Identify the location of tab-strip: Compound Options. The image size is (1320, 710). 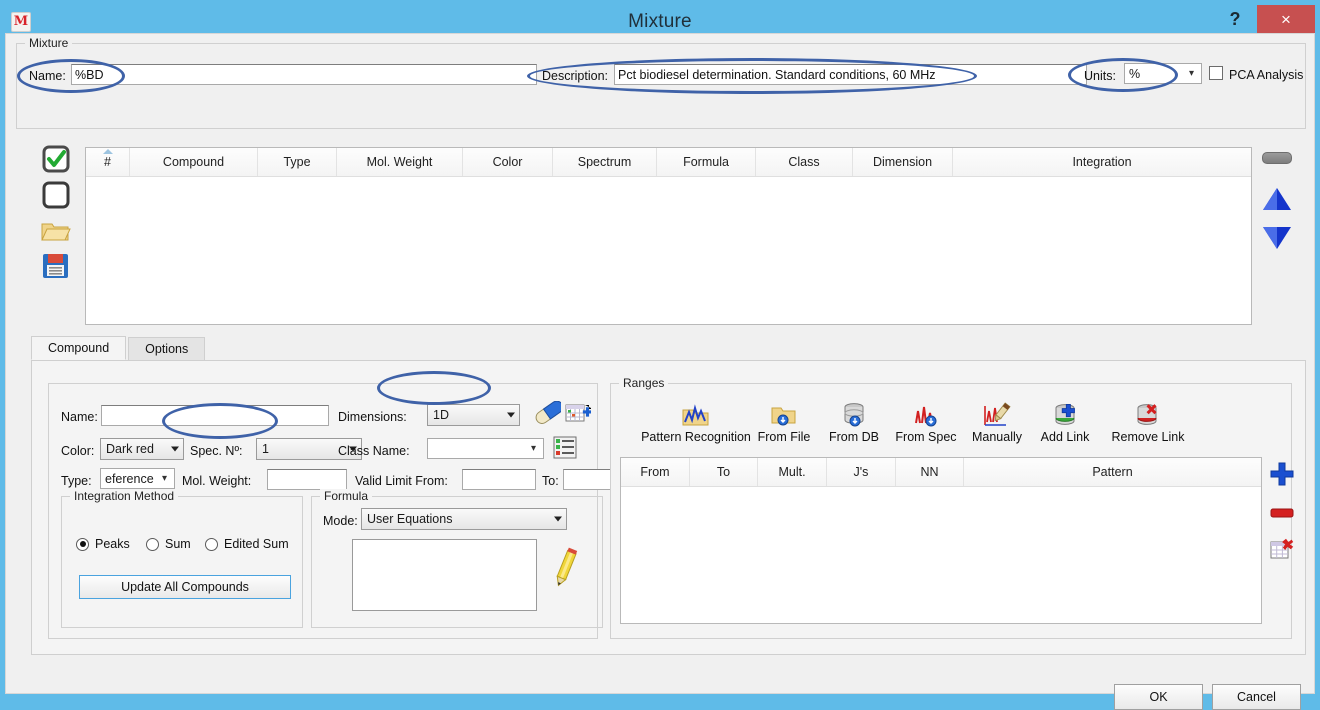
(119, 348).